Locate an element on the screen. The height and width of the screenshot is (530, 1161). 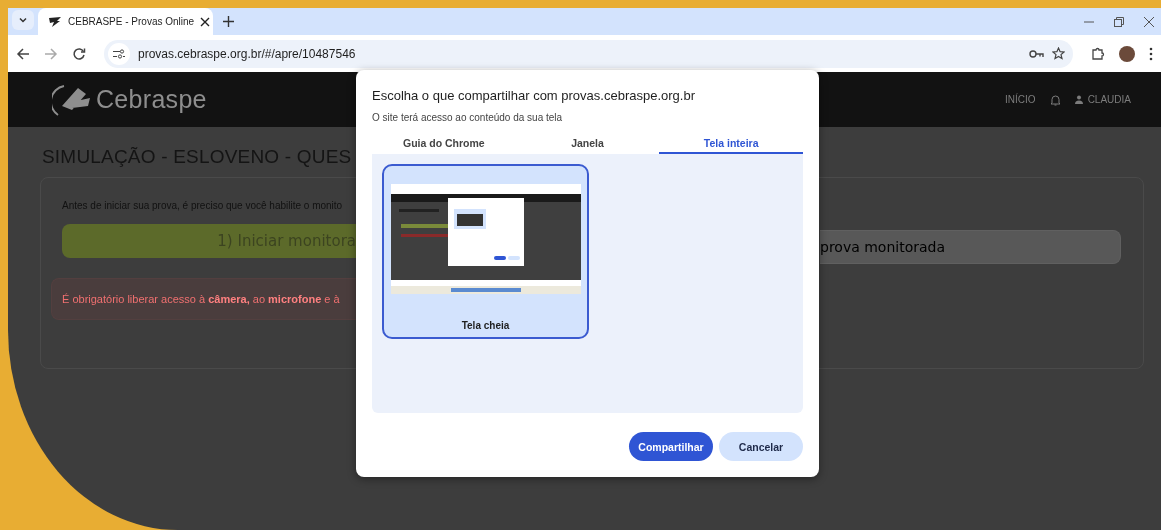
share-button: Compartilhar is located at coordinates (671, 446).